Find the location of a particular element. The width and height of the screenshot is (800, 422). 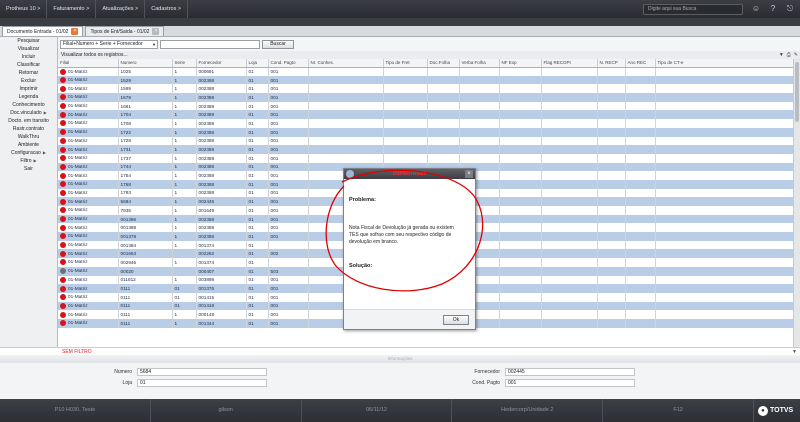

tab-documento-entrada: Documento Entrada - 01/02 × is located at coordinates (43, 31).